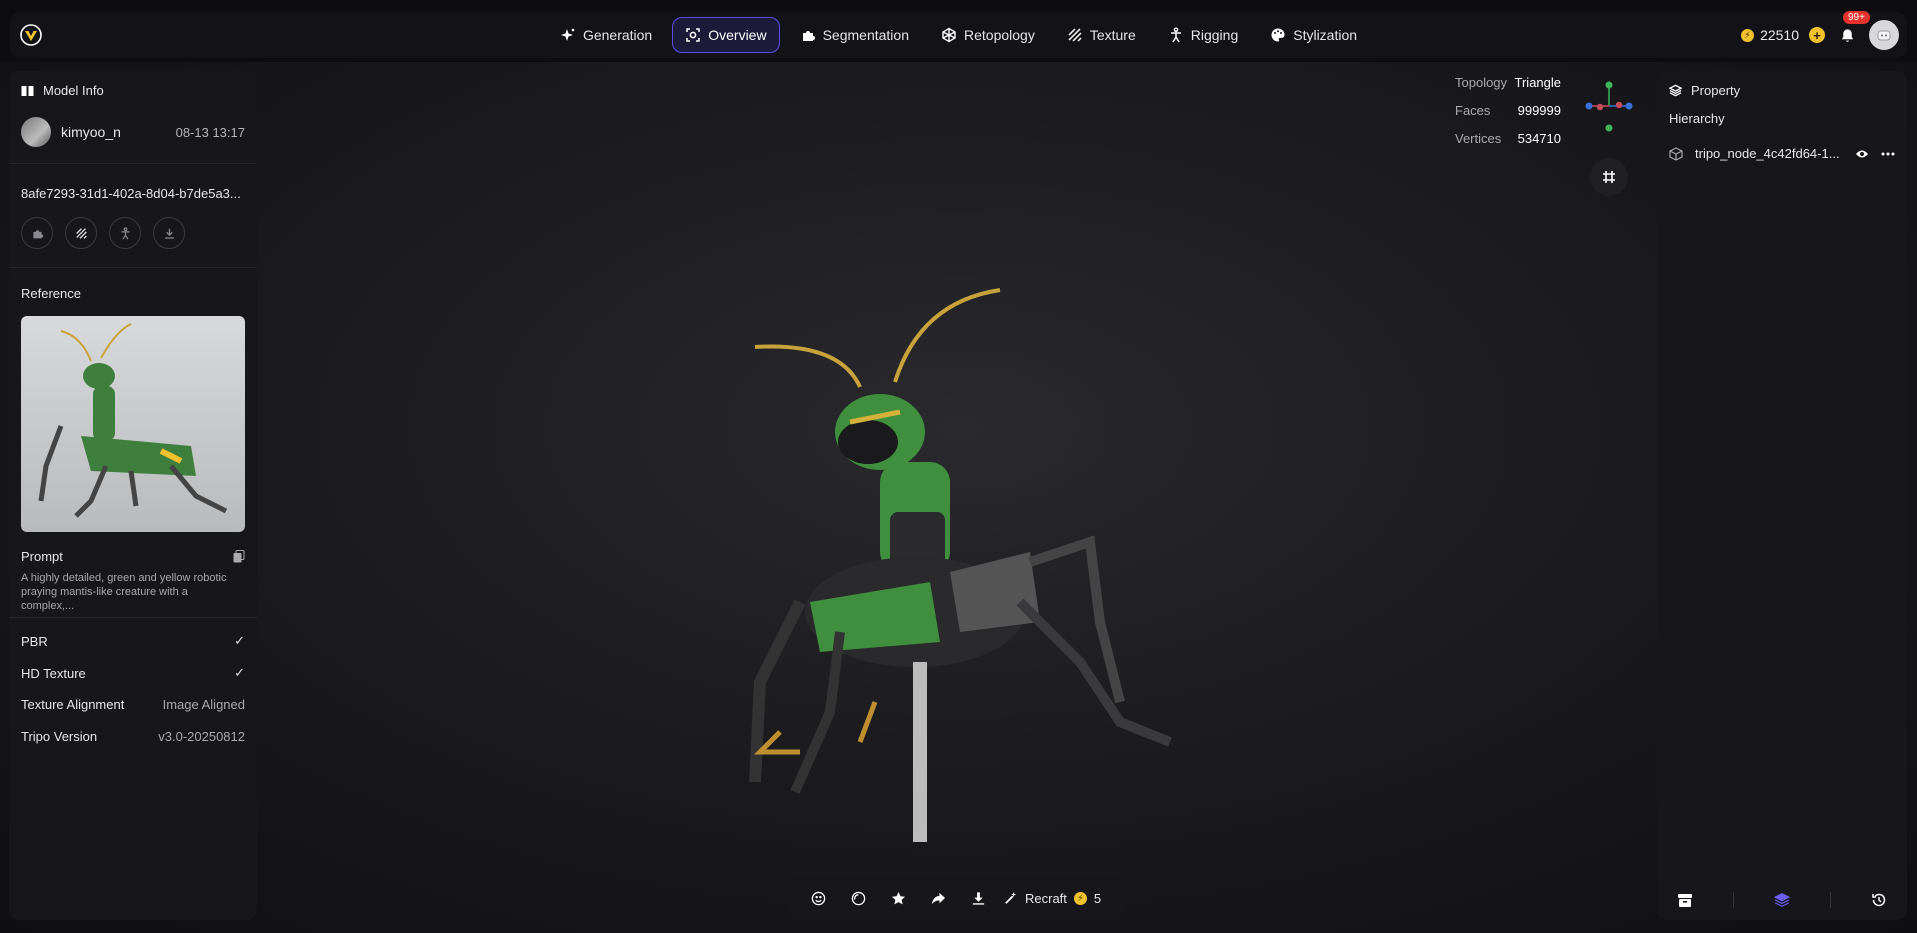  Describe the element at coordinates (125, 233) in the screenshot. I see `rig-action-button` at that location.